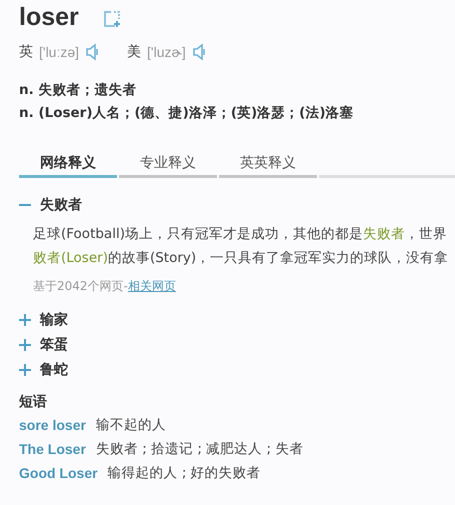 This screenshot has width=455, height=505. I want to click on region-label: 英, so click(26, 52).